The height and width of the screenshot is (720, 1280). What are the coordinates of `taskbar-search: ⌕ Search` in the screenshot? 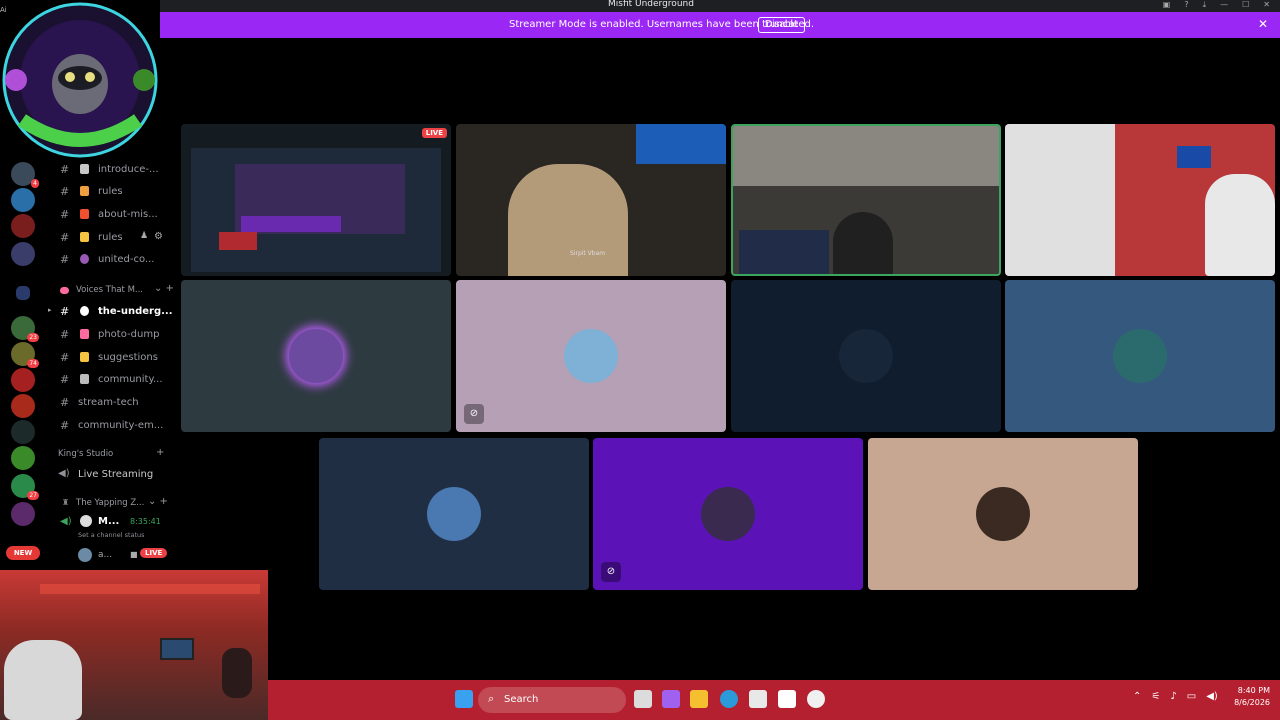 It's located at (552, 700).